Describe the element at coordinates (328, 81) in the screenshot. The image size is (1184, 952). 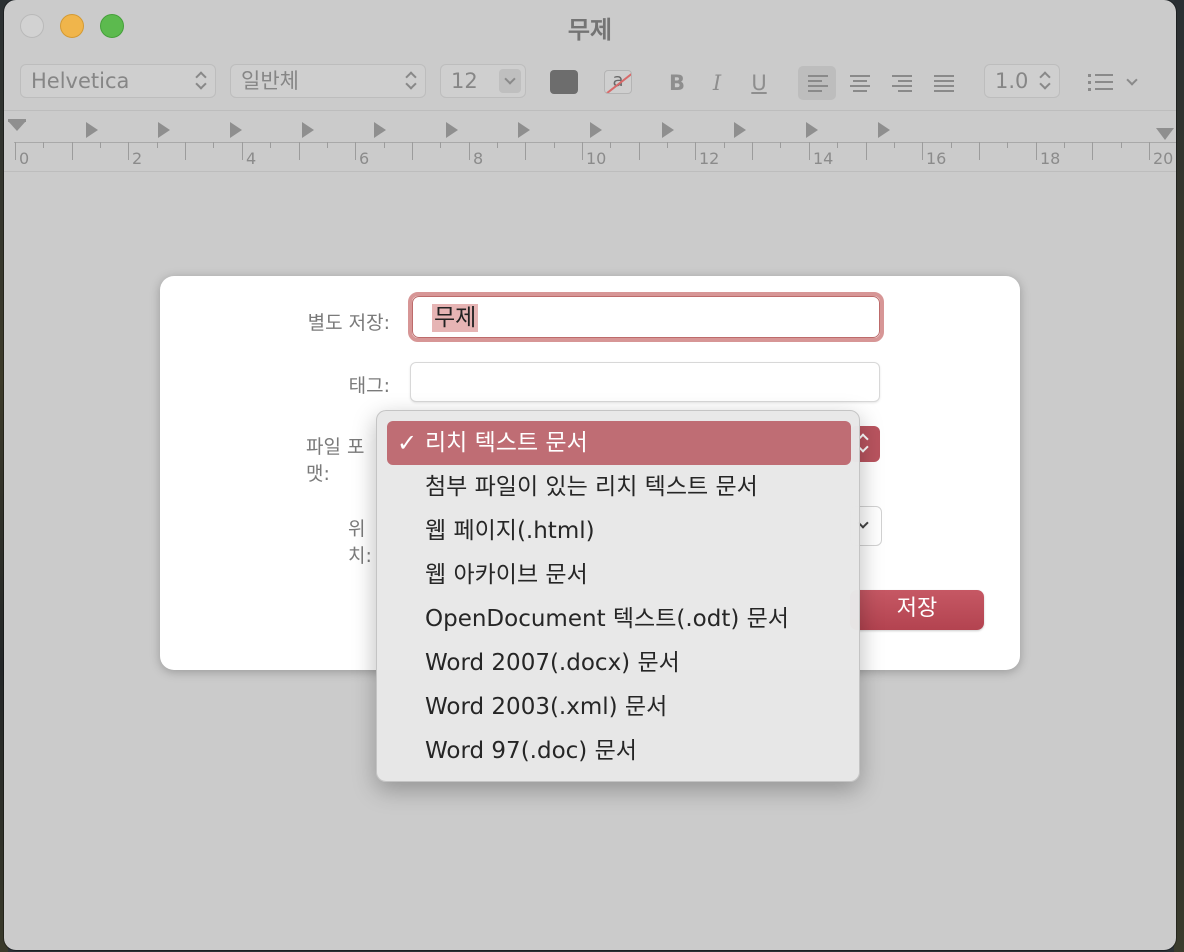
I see `font-style-popup: 일반체` at that location.